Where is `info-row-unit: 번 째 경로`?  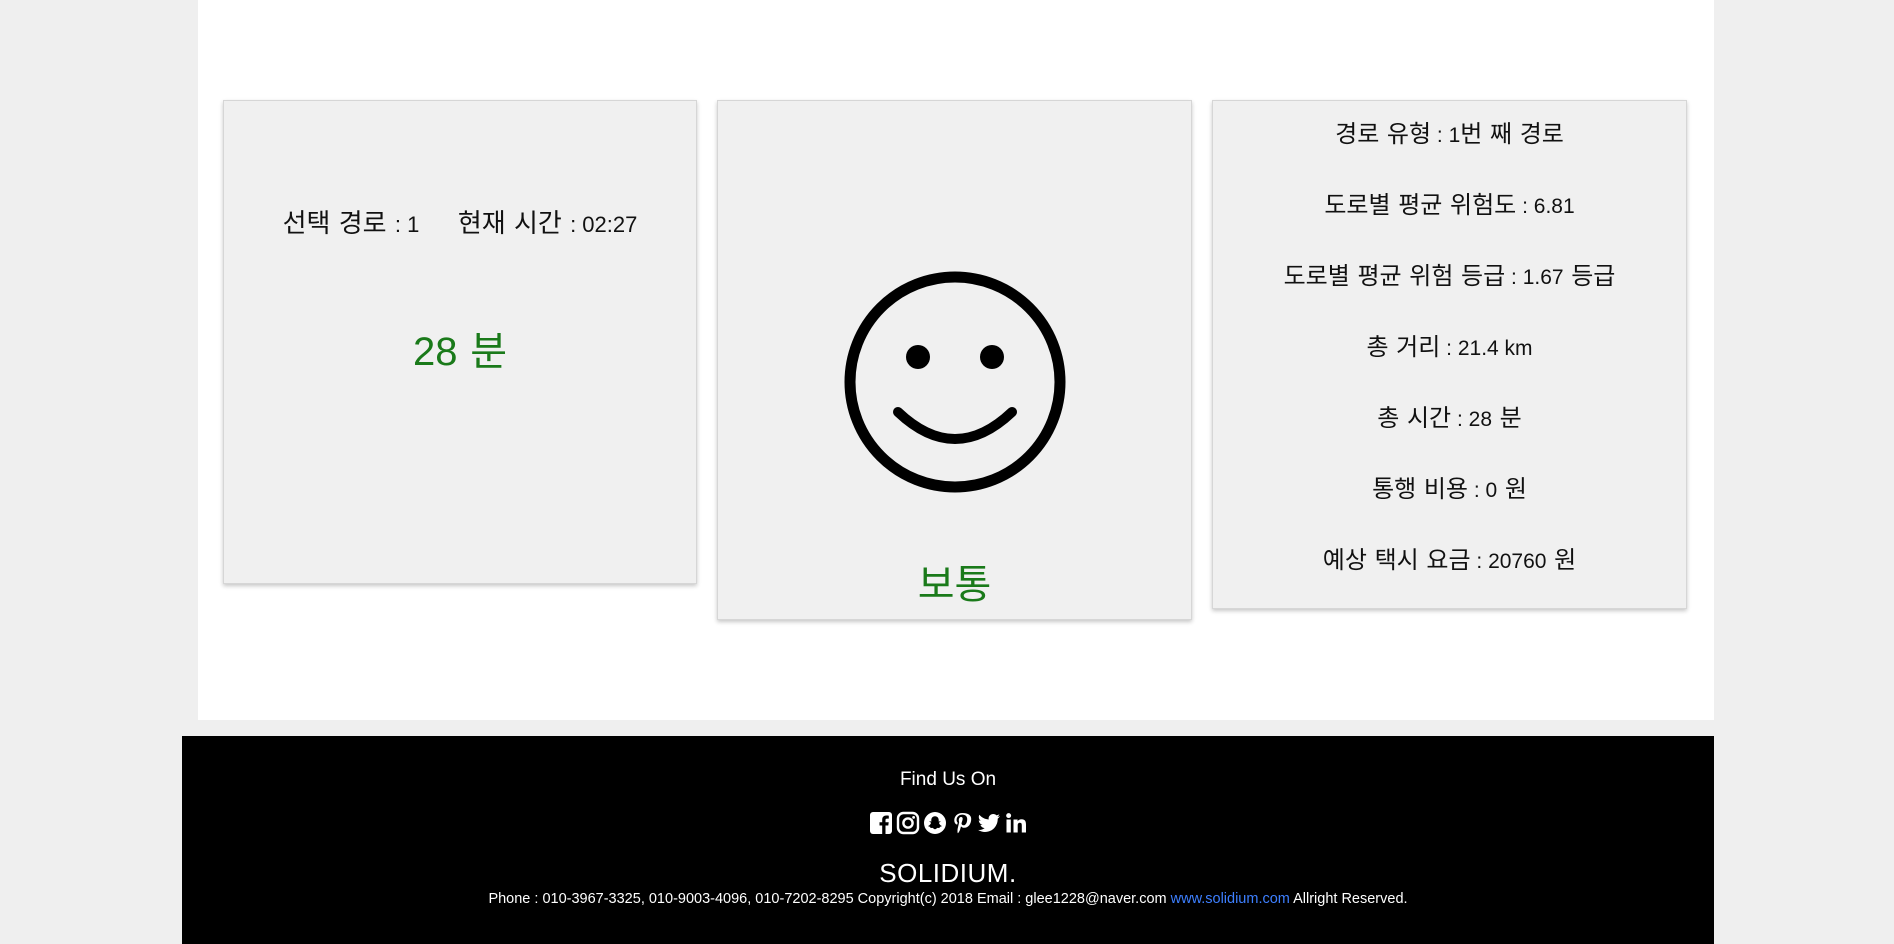
info-row-unit: 번 째 경로 is located at coordinates (1512, 134).